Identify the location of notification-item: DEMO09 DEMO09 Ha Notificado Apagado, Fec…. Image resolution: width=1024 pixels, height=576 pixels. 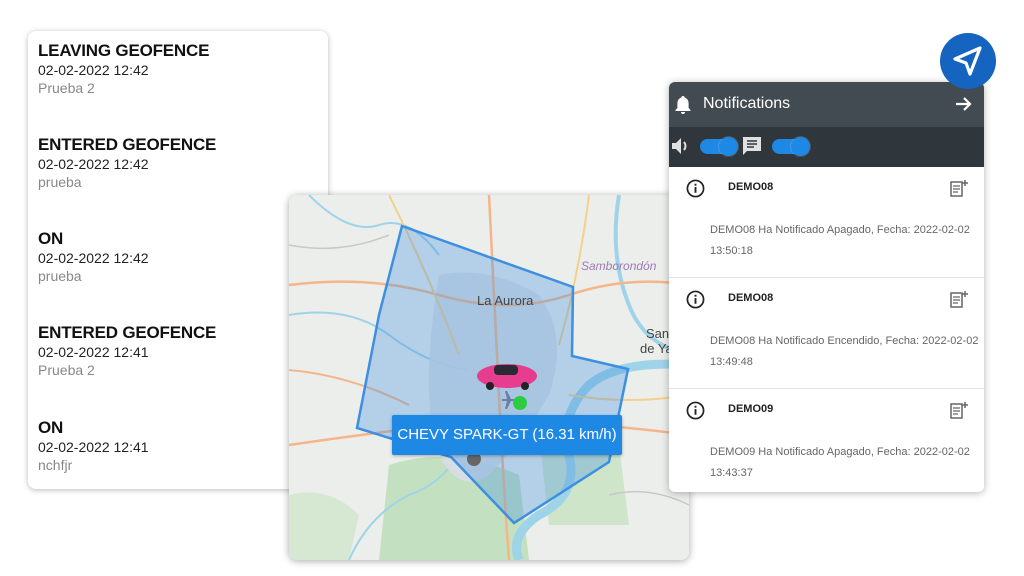
(826, 440).